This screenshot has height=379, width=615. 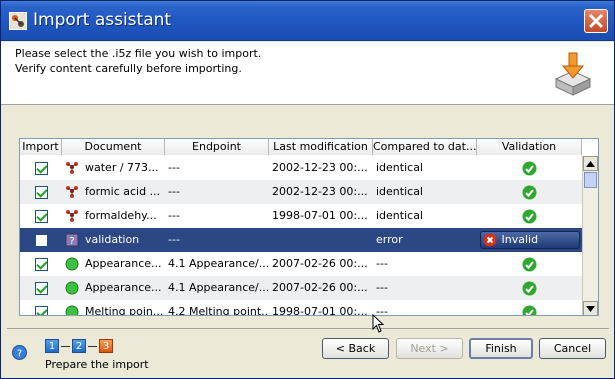 What do you see at coordinates (501, 348) in the screenshot?
I see `finish-button: Finish` at bounding box center [501, 348].